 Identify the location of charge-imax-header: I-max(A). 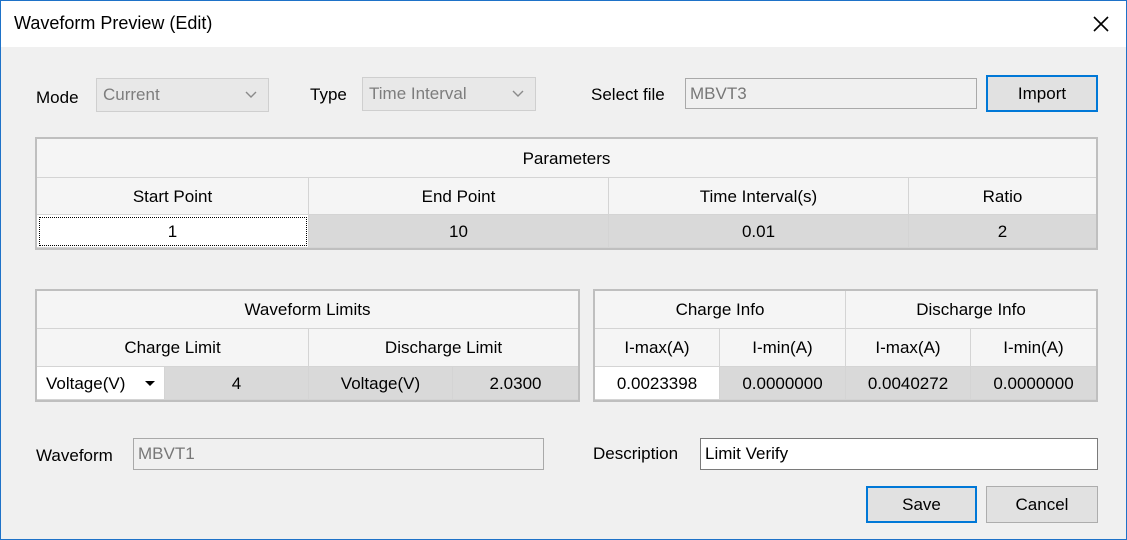
(657, 348).